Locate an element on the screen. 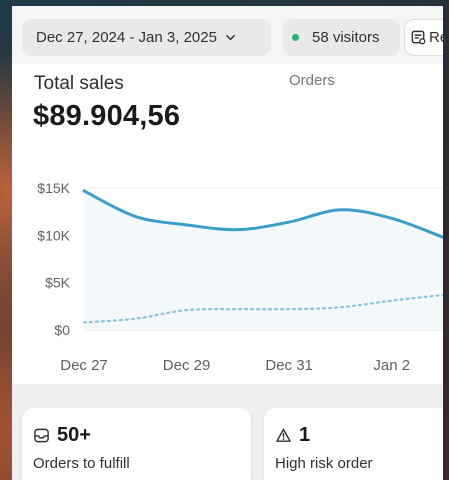 This screenshot has width=449, height=480. orders-to-fulfill-card: 50+ Orders to fulfill is located at coordinates (136, 444).